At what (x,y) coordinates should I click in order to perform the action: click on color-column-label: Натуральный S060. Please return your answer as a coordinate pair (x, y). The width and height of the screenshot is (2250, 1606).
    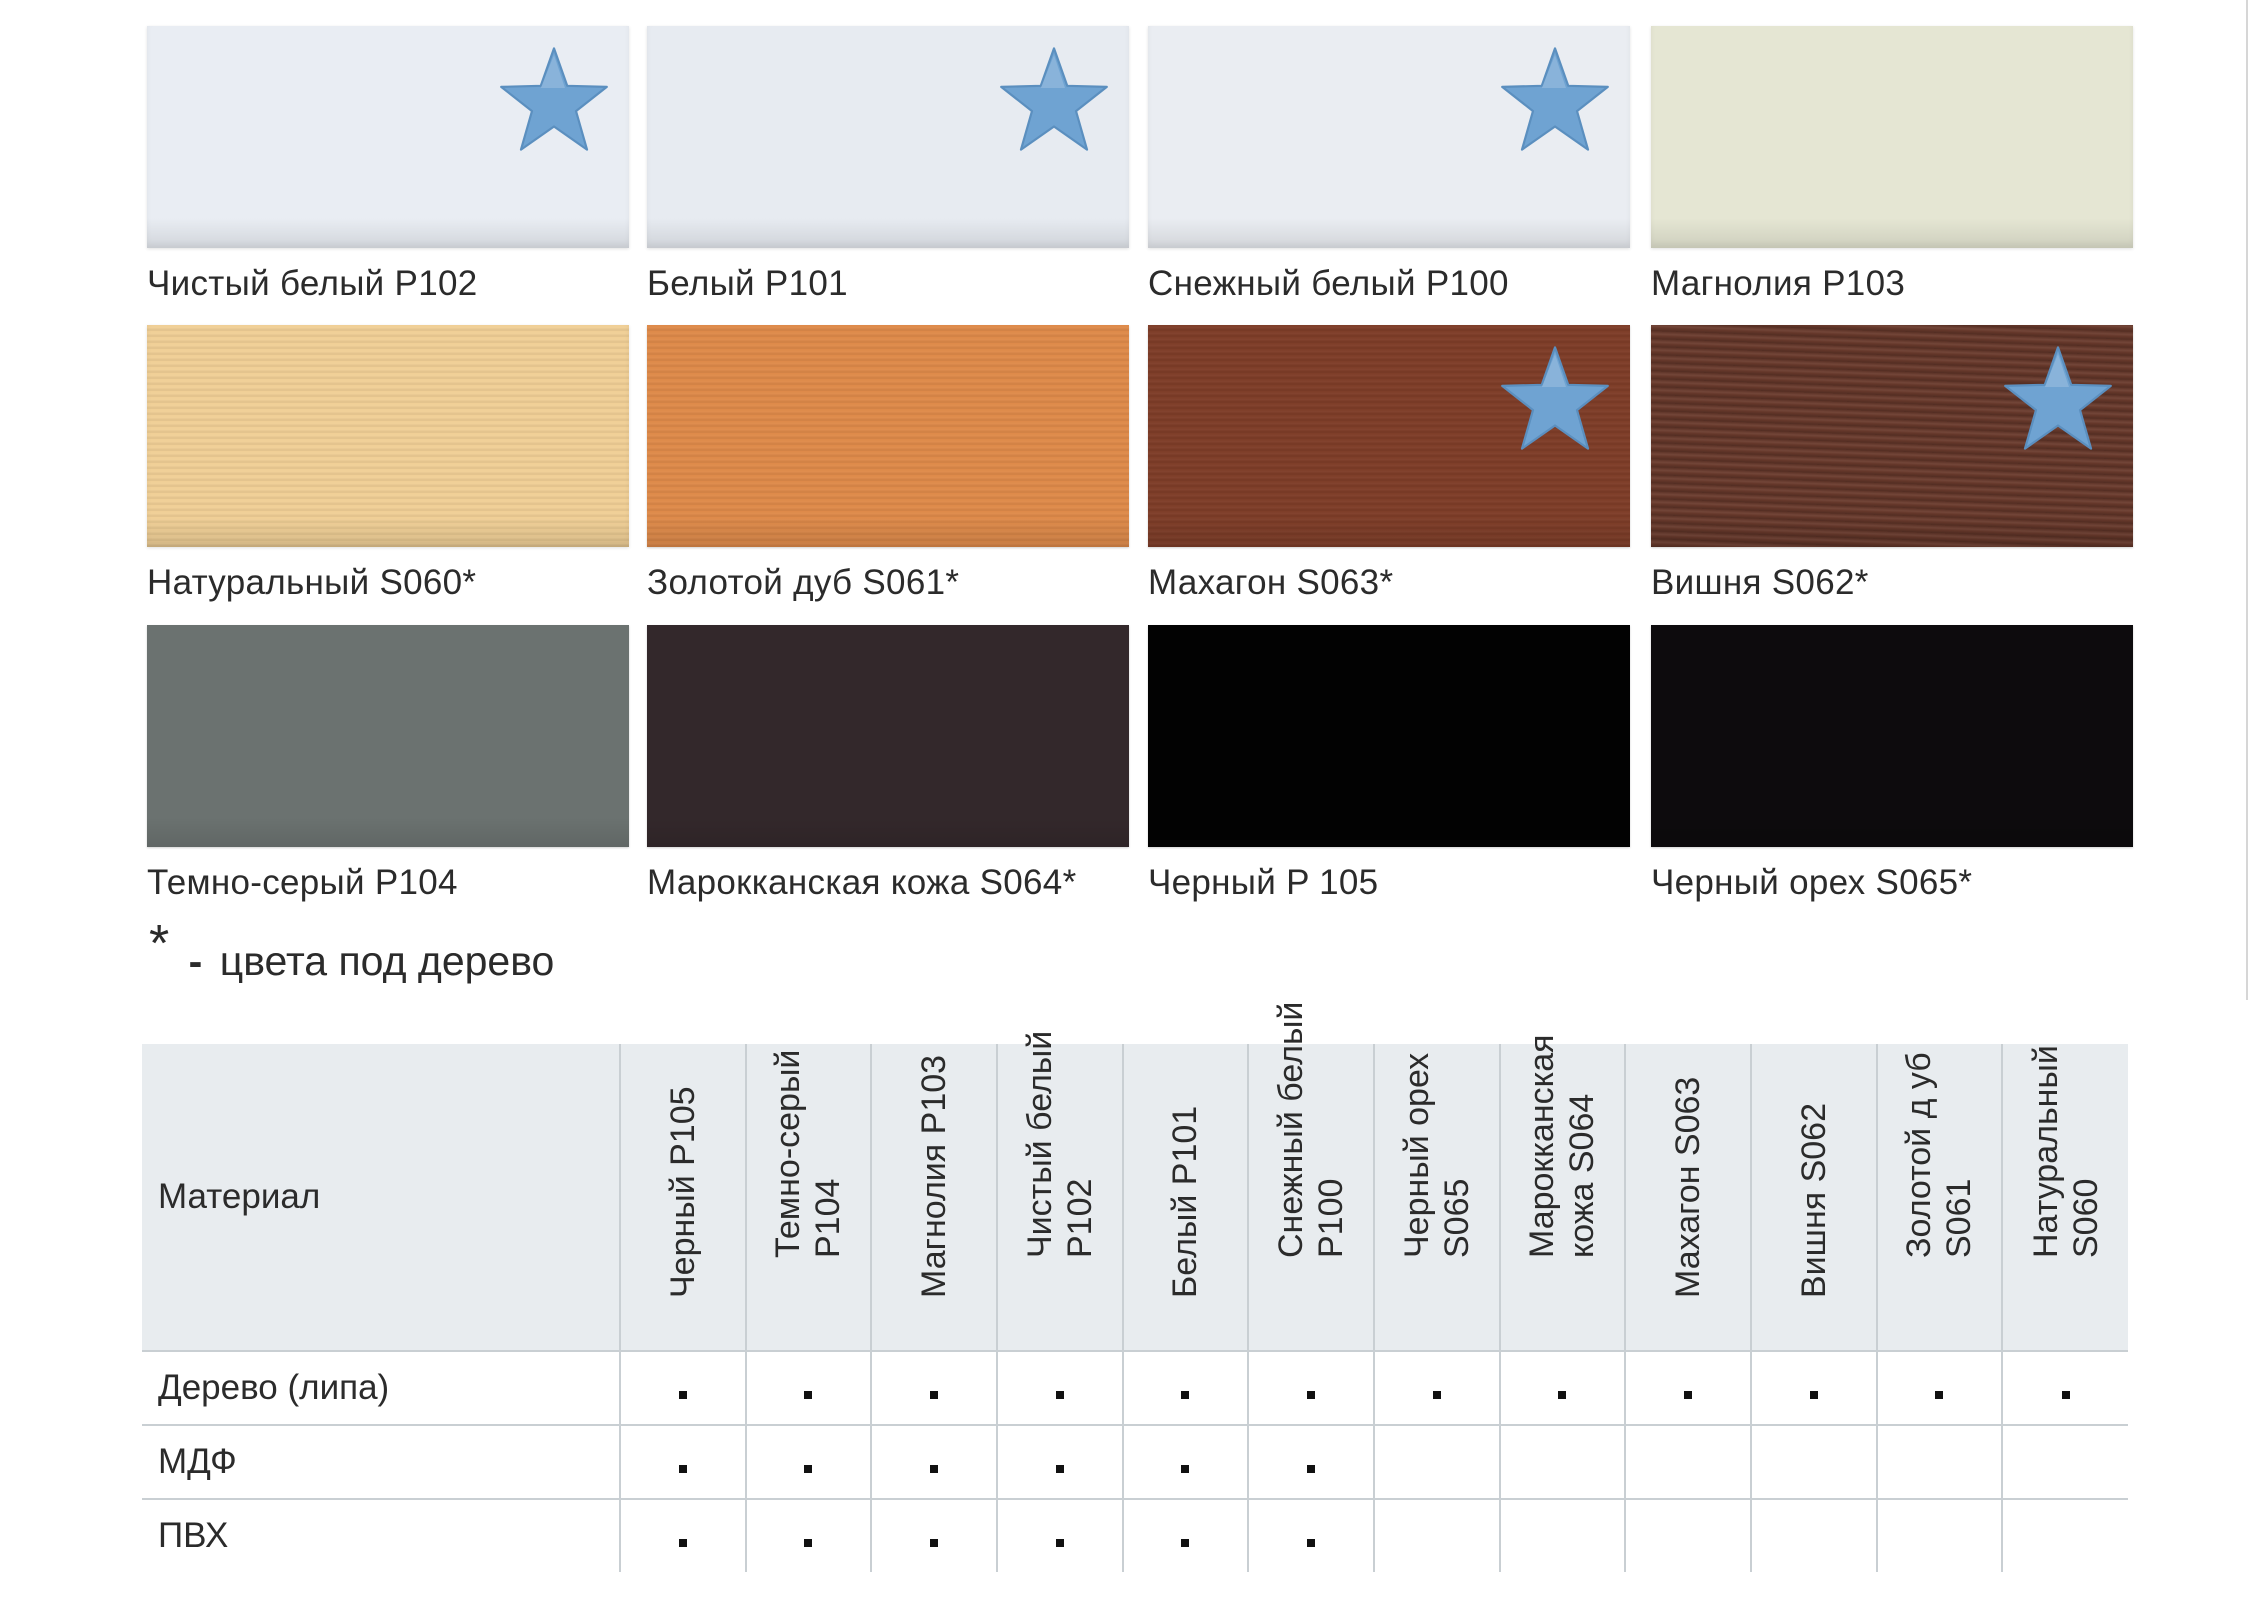
    Looking at the image, I should click on (2065, 1151).